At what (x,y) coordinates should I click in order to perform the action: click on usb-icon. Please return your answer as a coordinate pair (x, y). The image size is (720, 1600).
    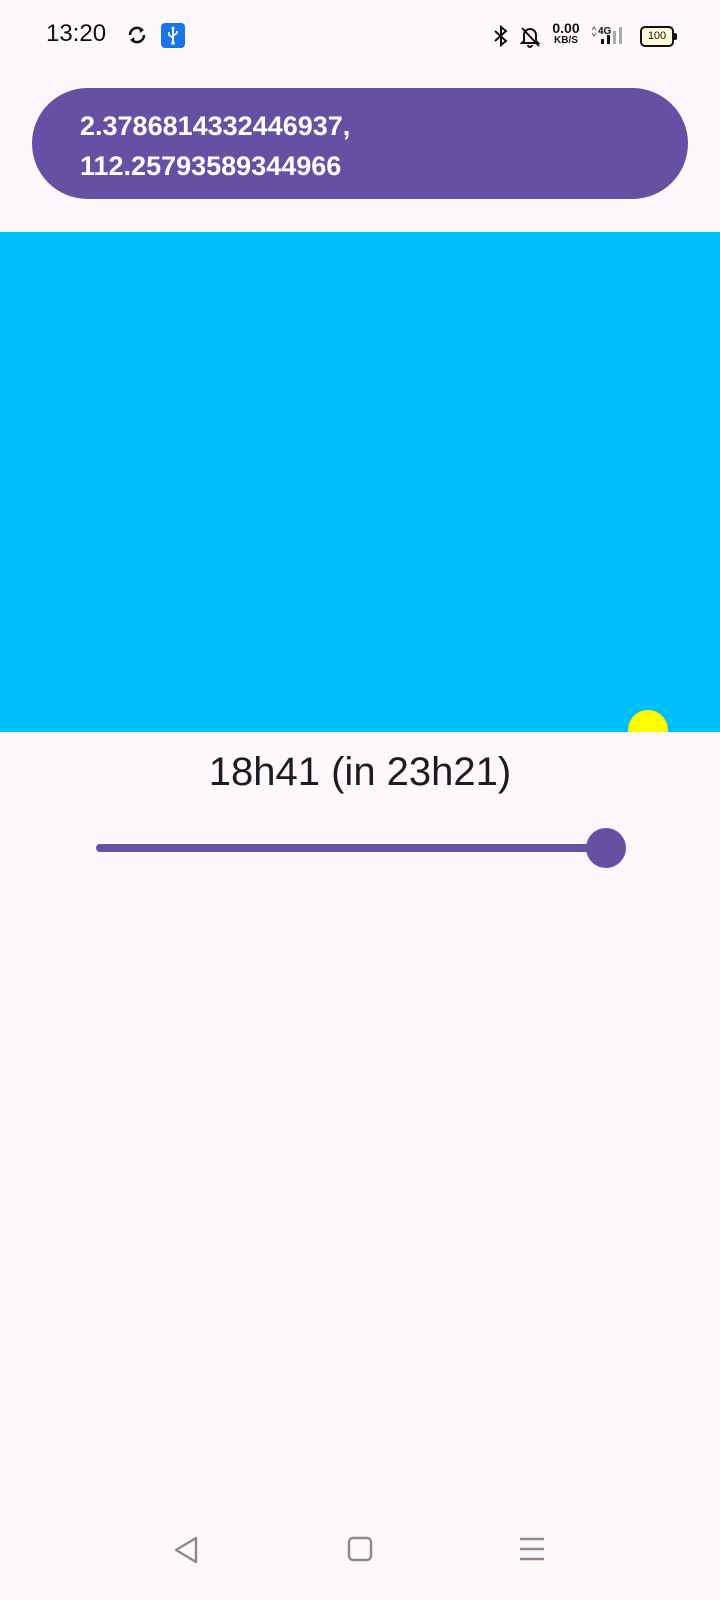
    Looking at the image, I should click on (173, 35).